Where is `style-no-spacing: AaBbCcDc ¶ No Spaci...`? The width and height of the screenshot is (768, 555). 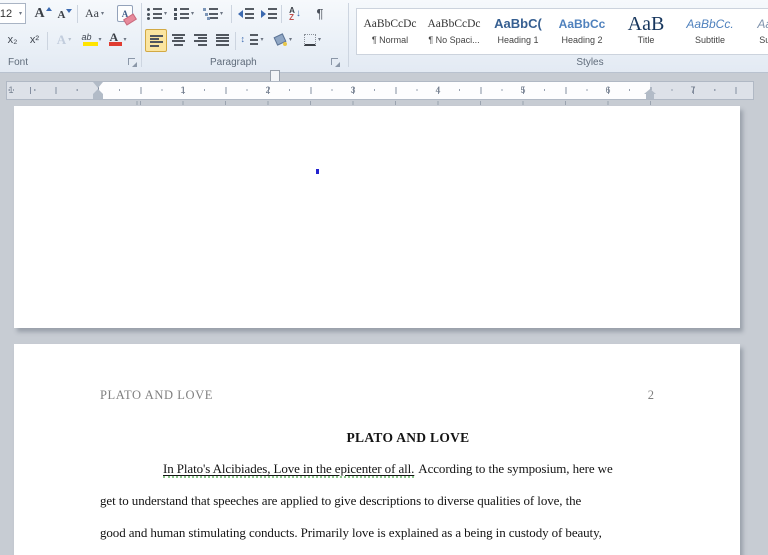
style-no-spacing: AaBbCcDc ¶ No Spaci... is located at coordinates (454, 31).